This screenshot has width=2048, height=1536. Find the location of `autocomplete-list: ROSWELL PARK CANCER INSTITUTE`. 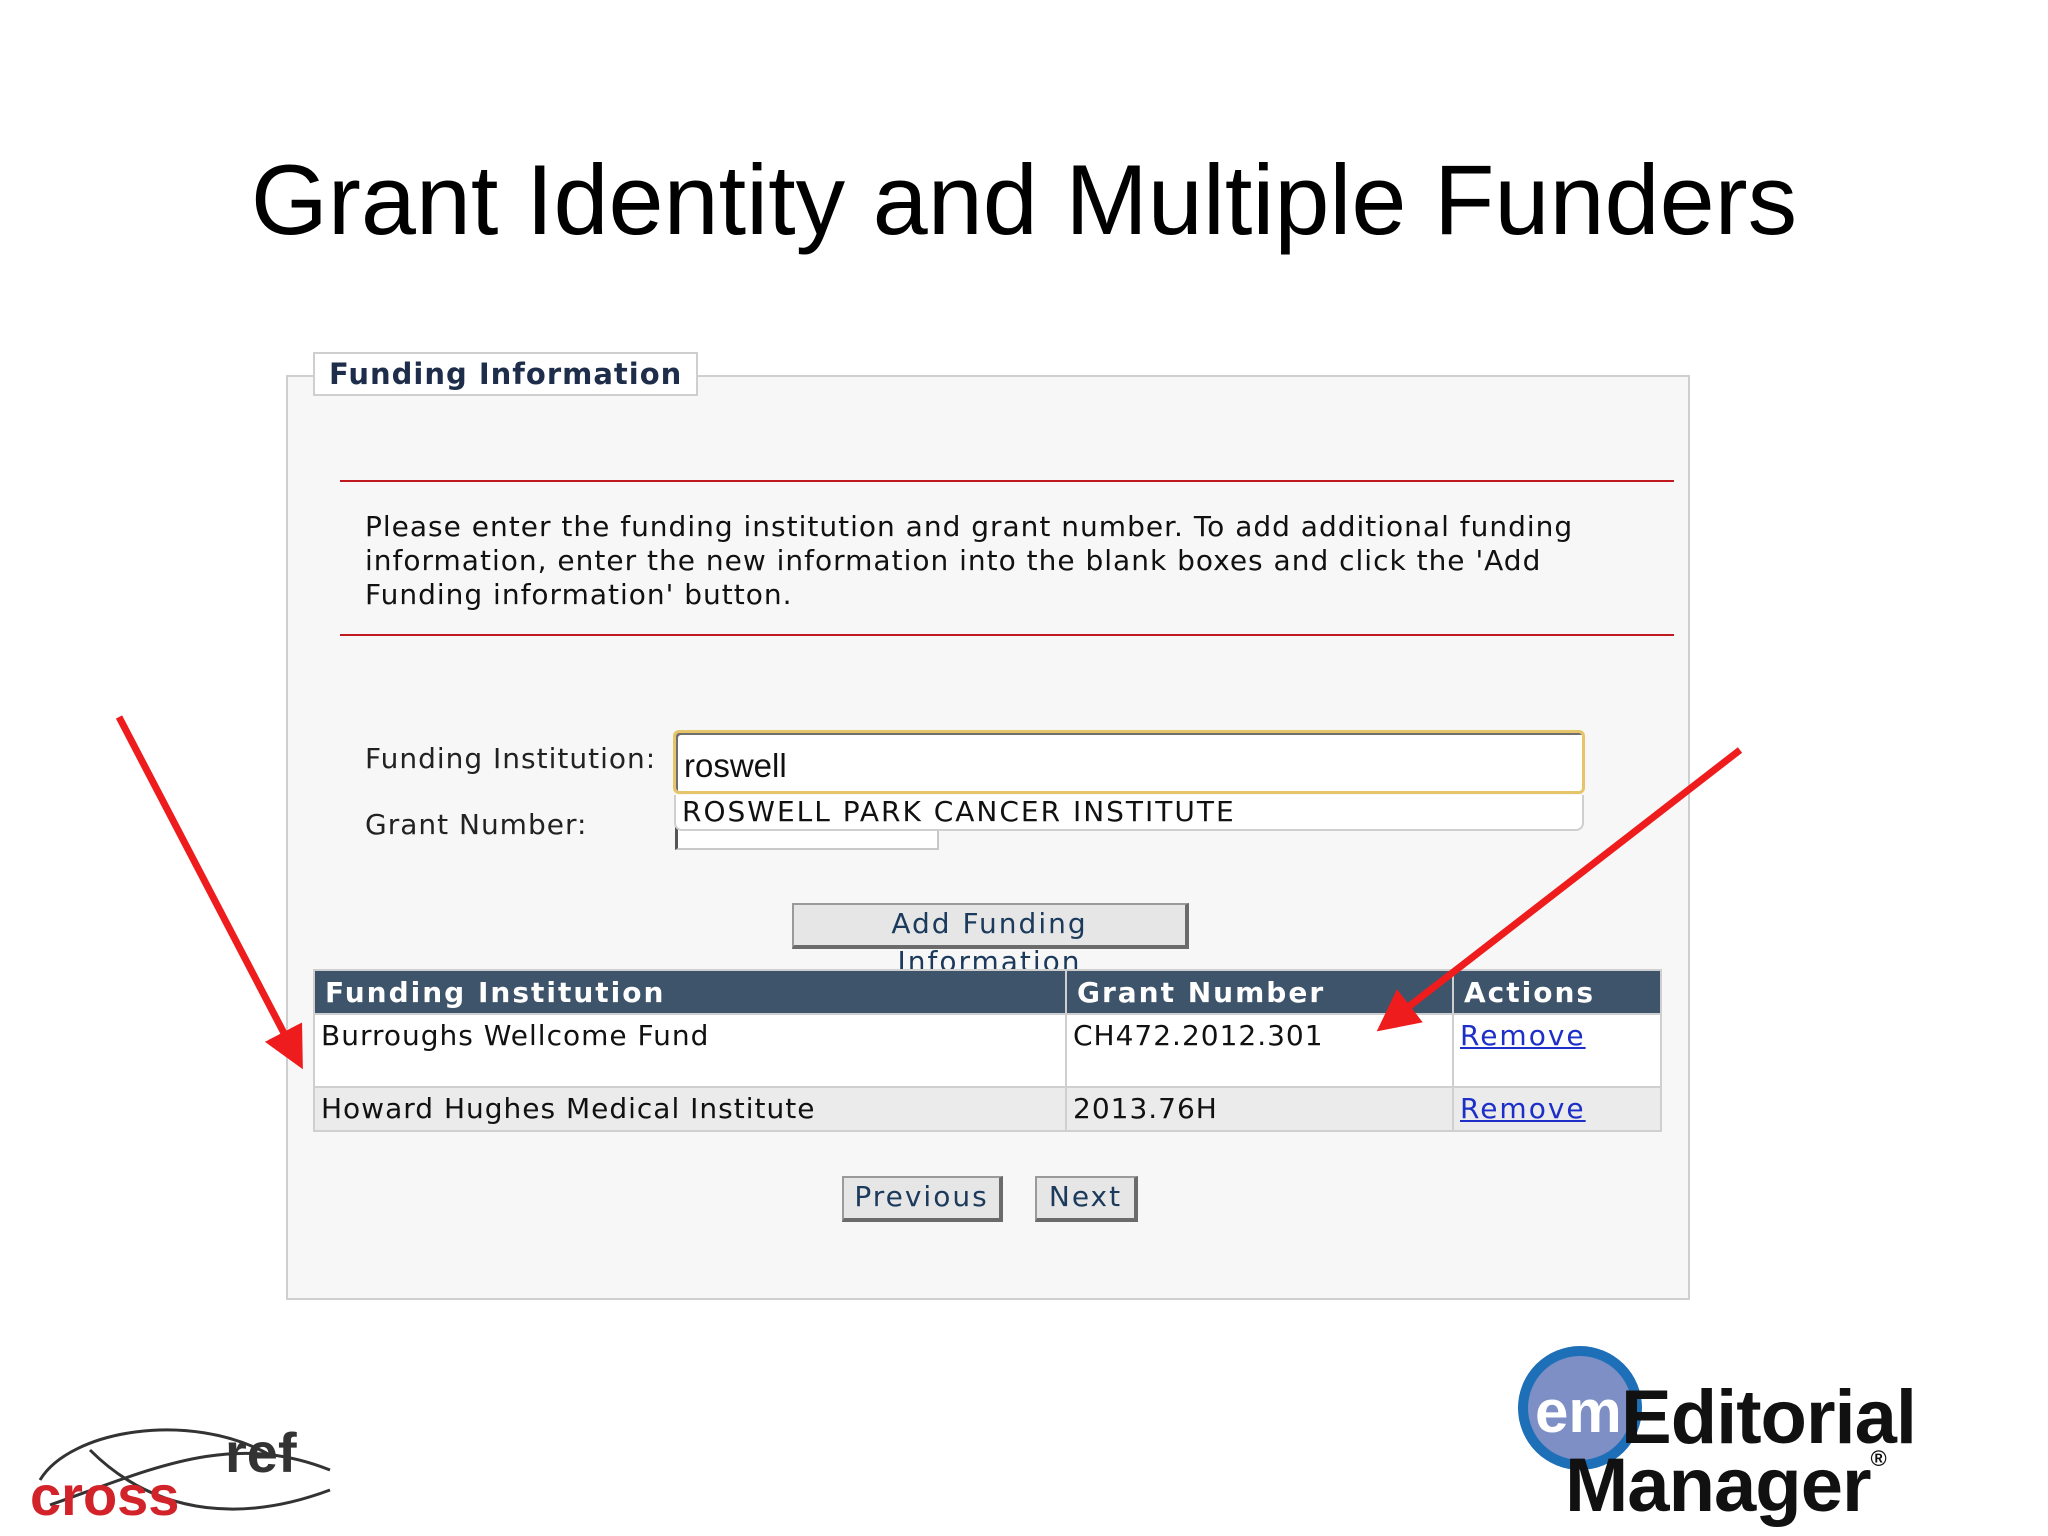

autocomplete-list: ROSWELL PARK CANCER INSTITUTE is located at coordinates (1129, 813).